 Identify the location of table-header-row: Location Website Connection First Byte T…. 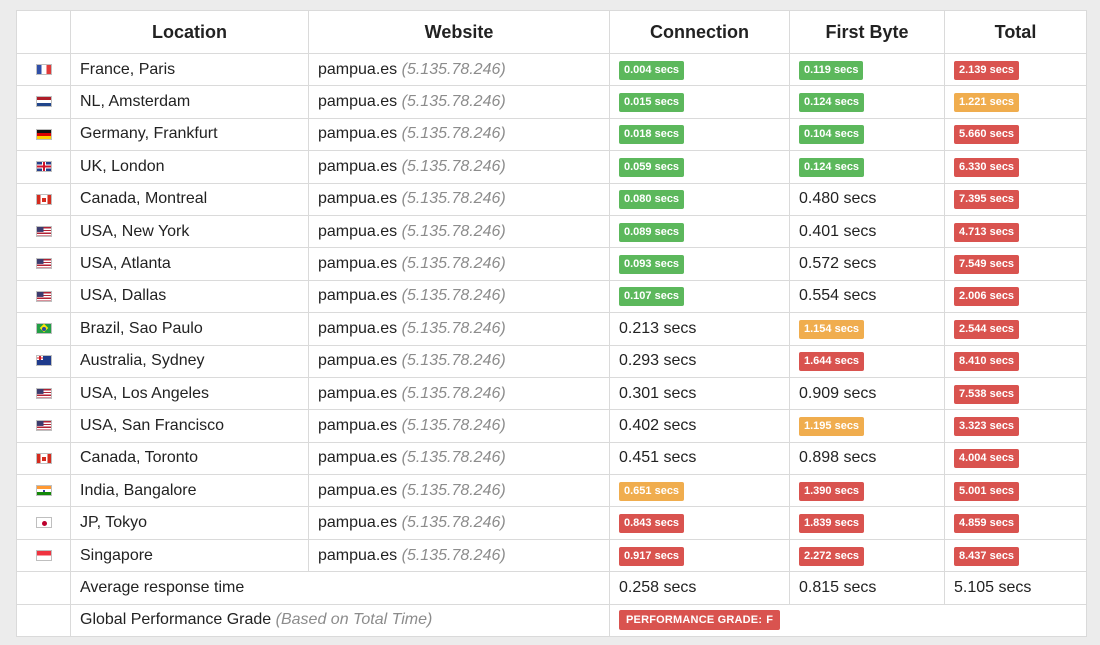
(551, 32).